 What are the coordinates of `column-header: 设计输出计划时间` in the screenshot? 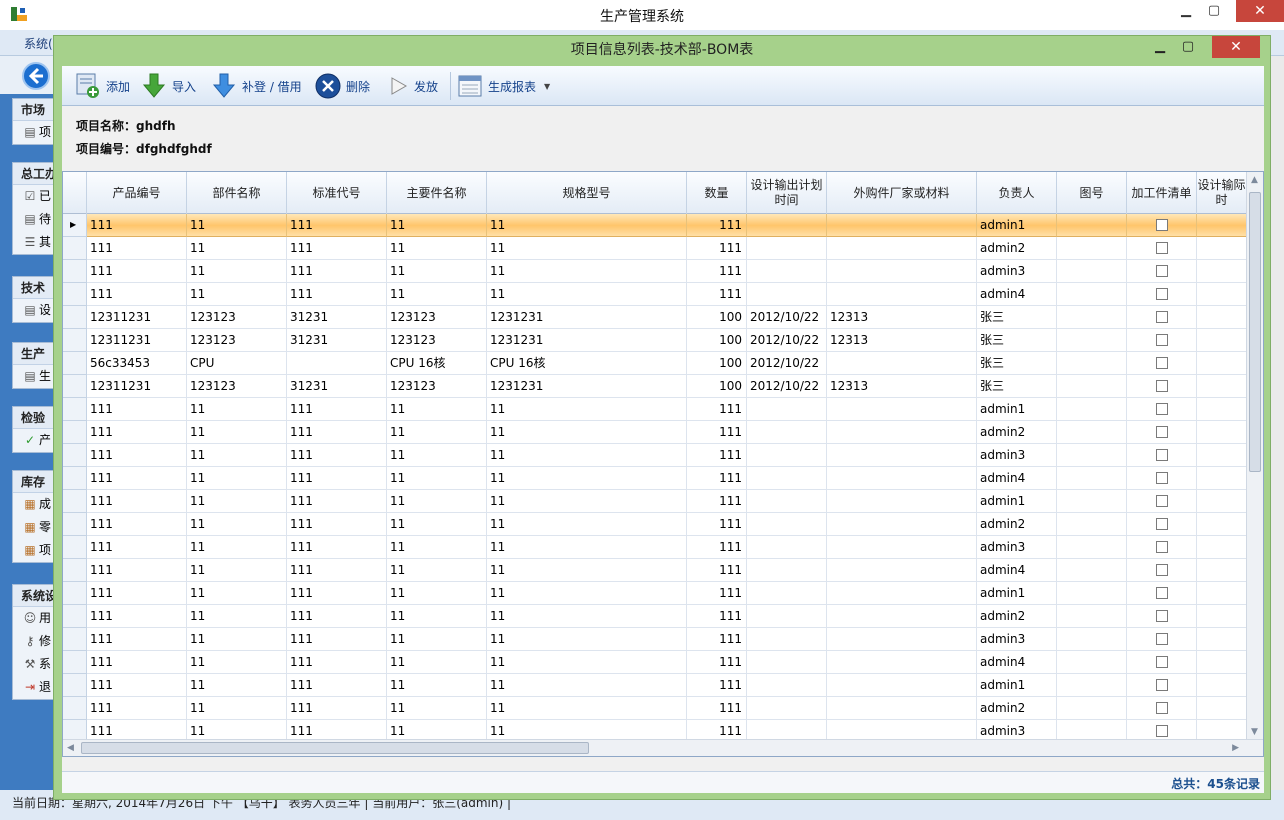 It's located at (787, 193).